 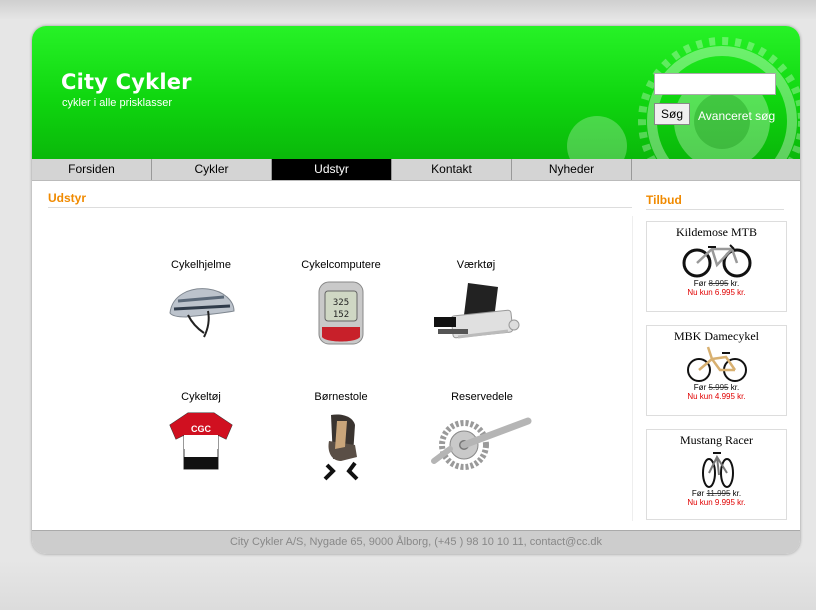 I want to click on svg-text: 152, so click(x=341, y=315).